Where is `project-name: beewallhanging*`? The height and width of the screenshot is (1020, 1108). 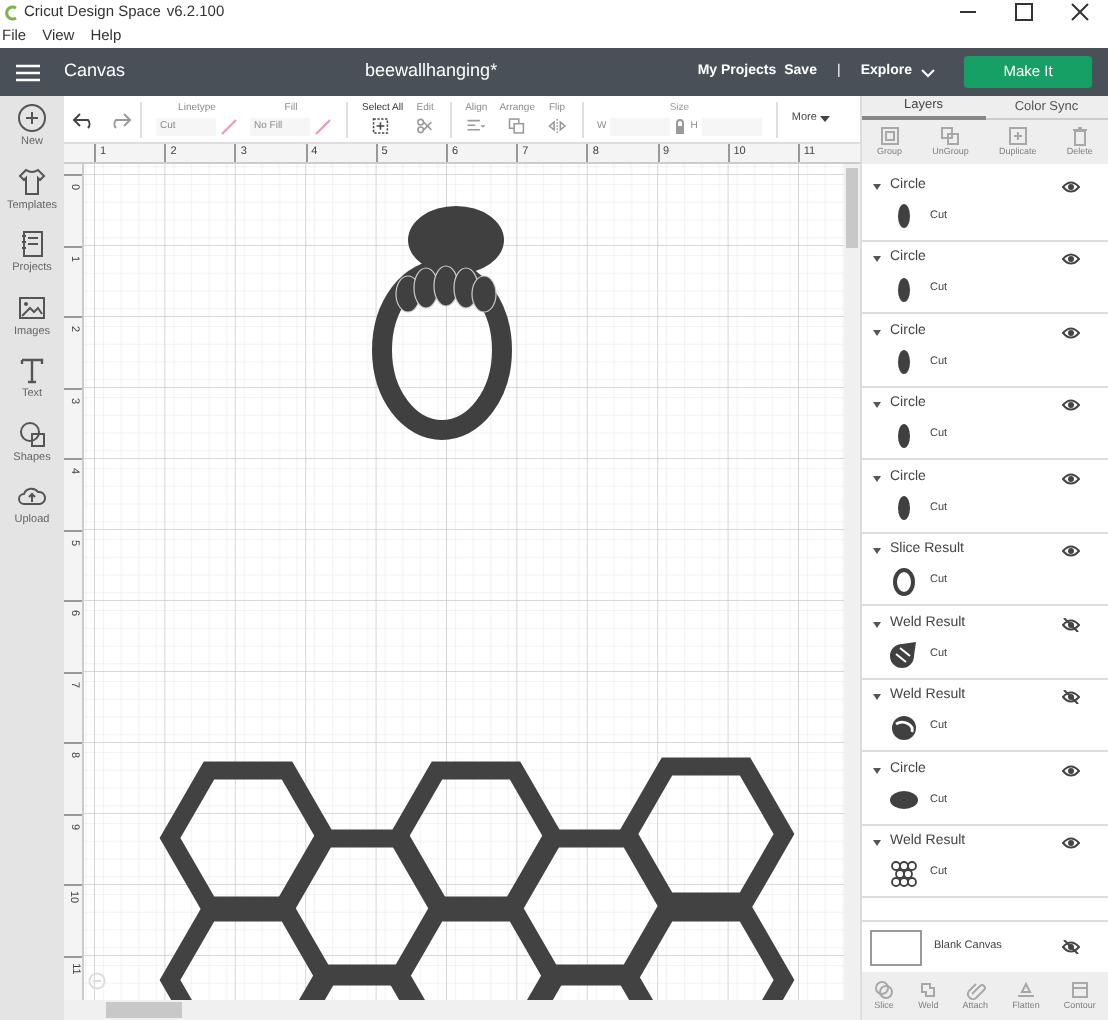 project-name: beewallhanging* is located at coordinates (432, 71).